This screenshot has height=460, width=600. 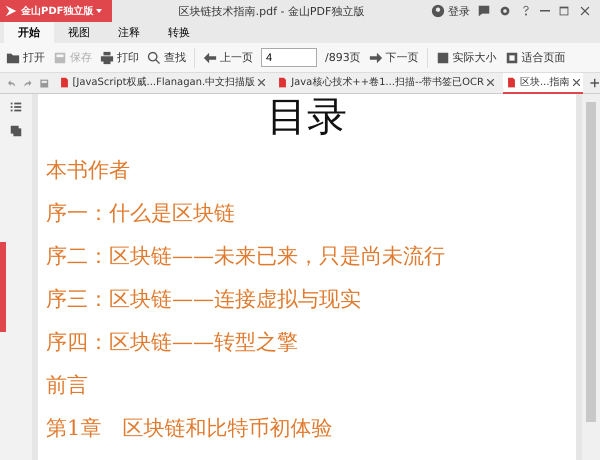 I want to click on next-page-button: 下一页, so click(x=393, y=57).